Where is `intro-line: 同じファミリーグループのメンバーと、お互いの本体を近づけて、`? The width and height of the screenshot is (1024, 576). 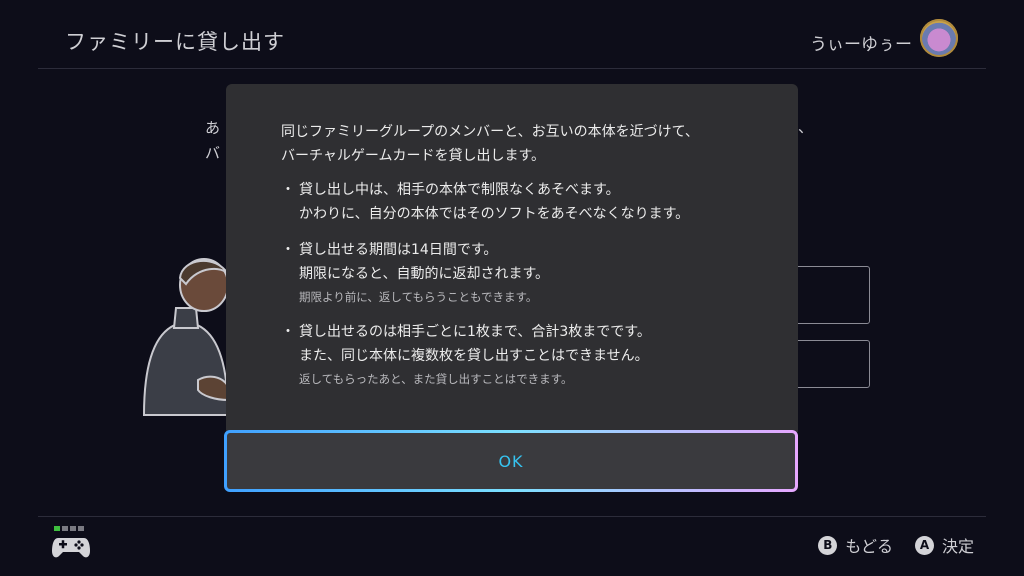
intro-line: 同じファミリーグループのメンバーと、お互いの本体を近づけて、 is located at coordinates (490, 132).